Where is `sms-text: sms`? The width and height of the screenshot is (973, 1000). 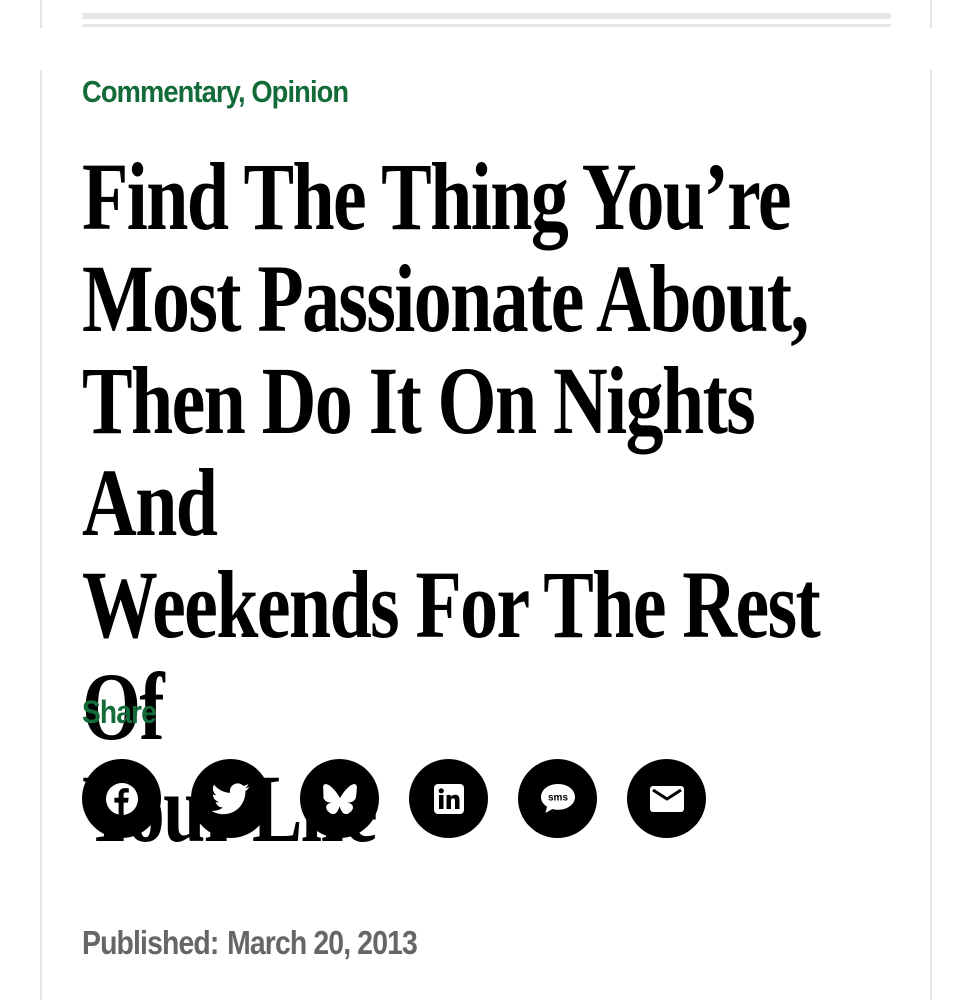 sms-text: sms is located at coordinates (557, 797).